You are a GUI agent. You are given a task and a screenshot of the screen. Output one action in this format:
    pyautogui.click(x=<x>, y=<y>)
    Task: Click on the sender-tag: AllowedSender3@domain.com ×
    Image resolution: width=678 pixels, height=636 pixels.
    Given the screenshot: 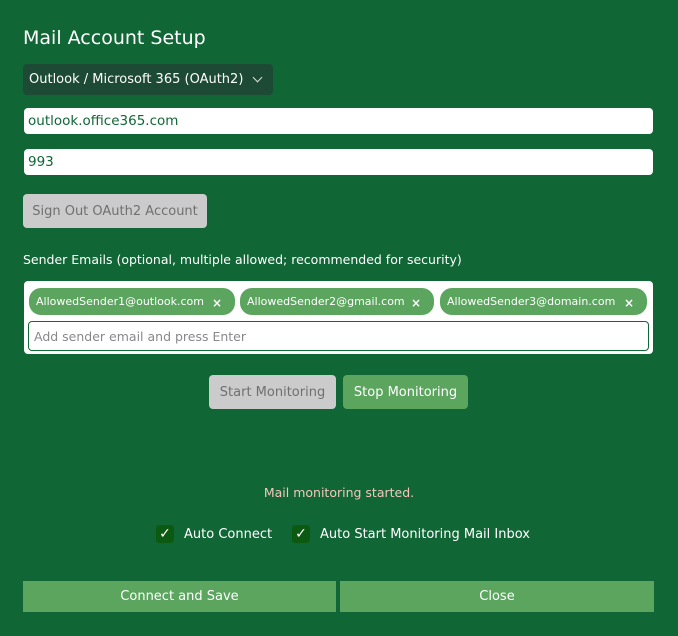 What is the action you would take?
    pyautogui.click(x=543, y=301)
    